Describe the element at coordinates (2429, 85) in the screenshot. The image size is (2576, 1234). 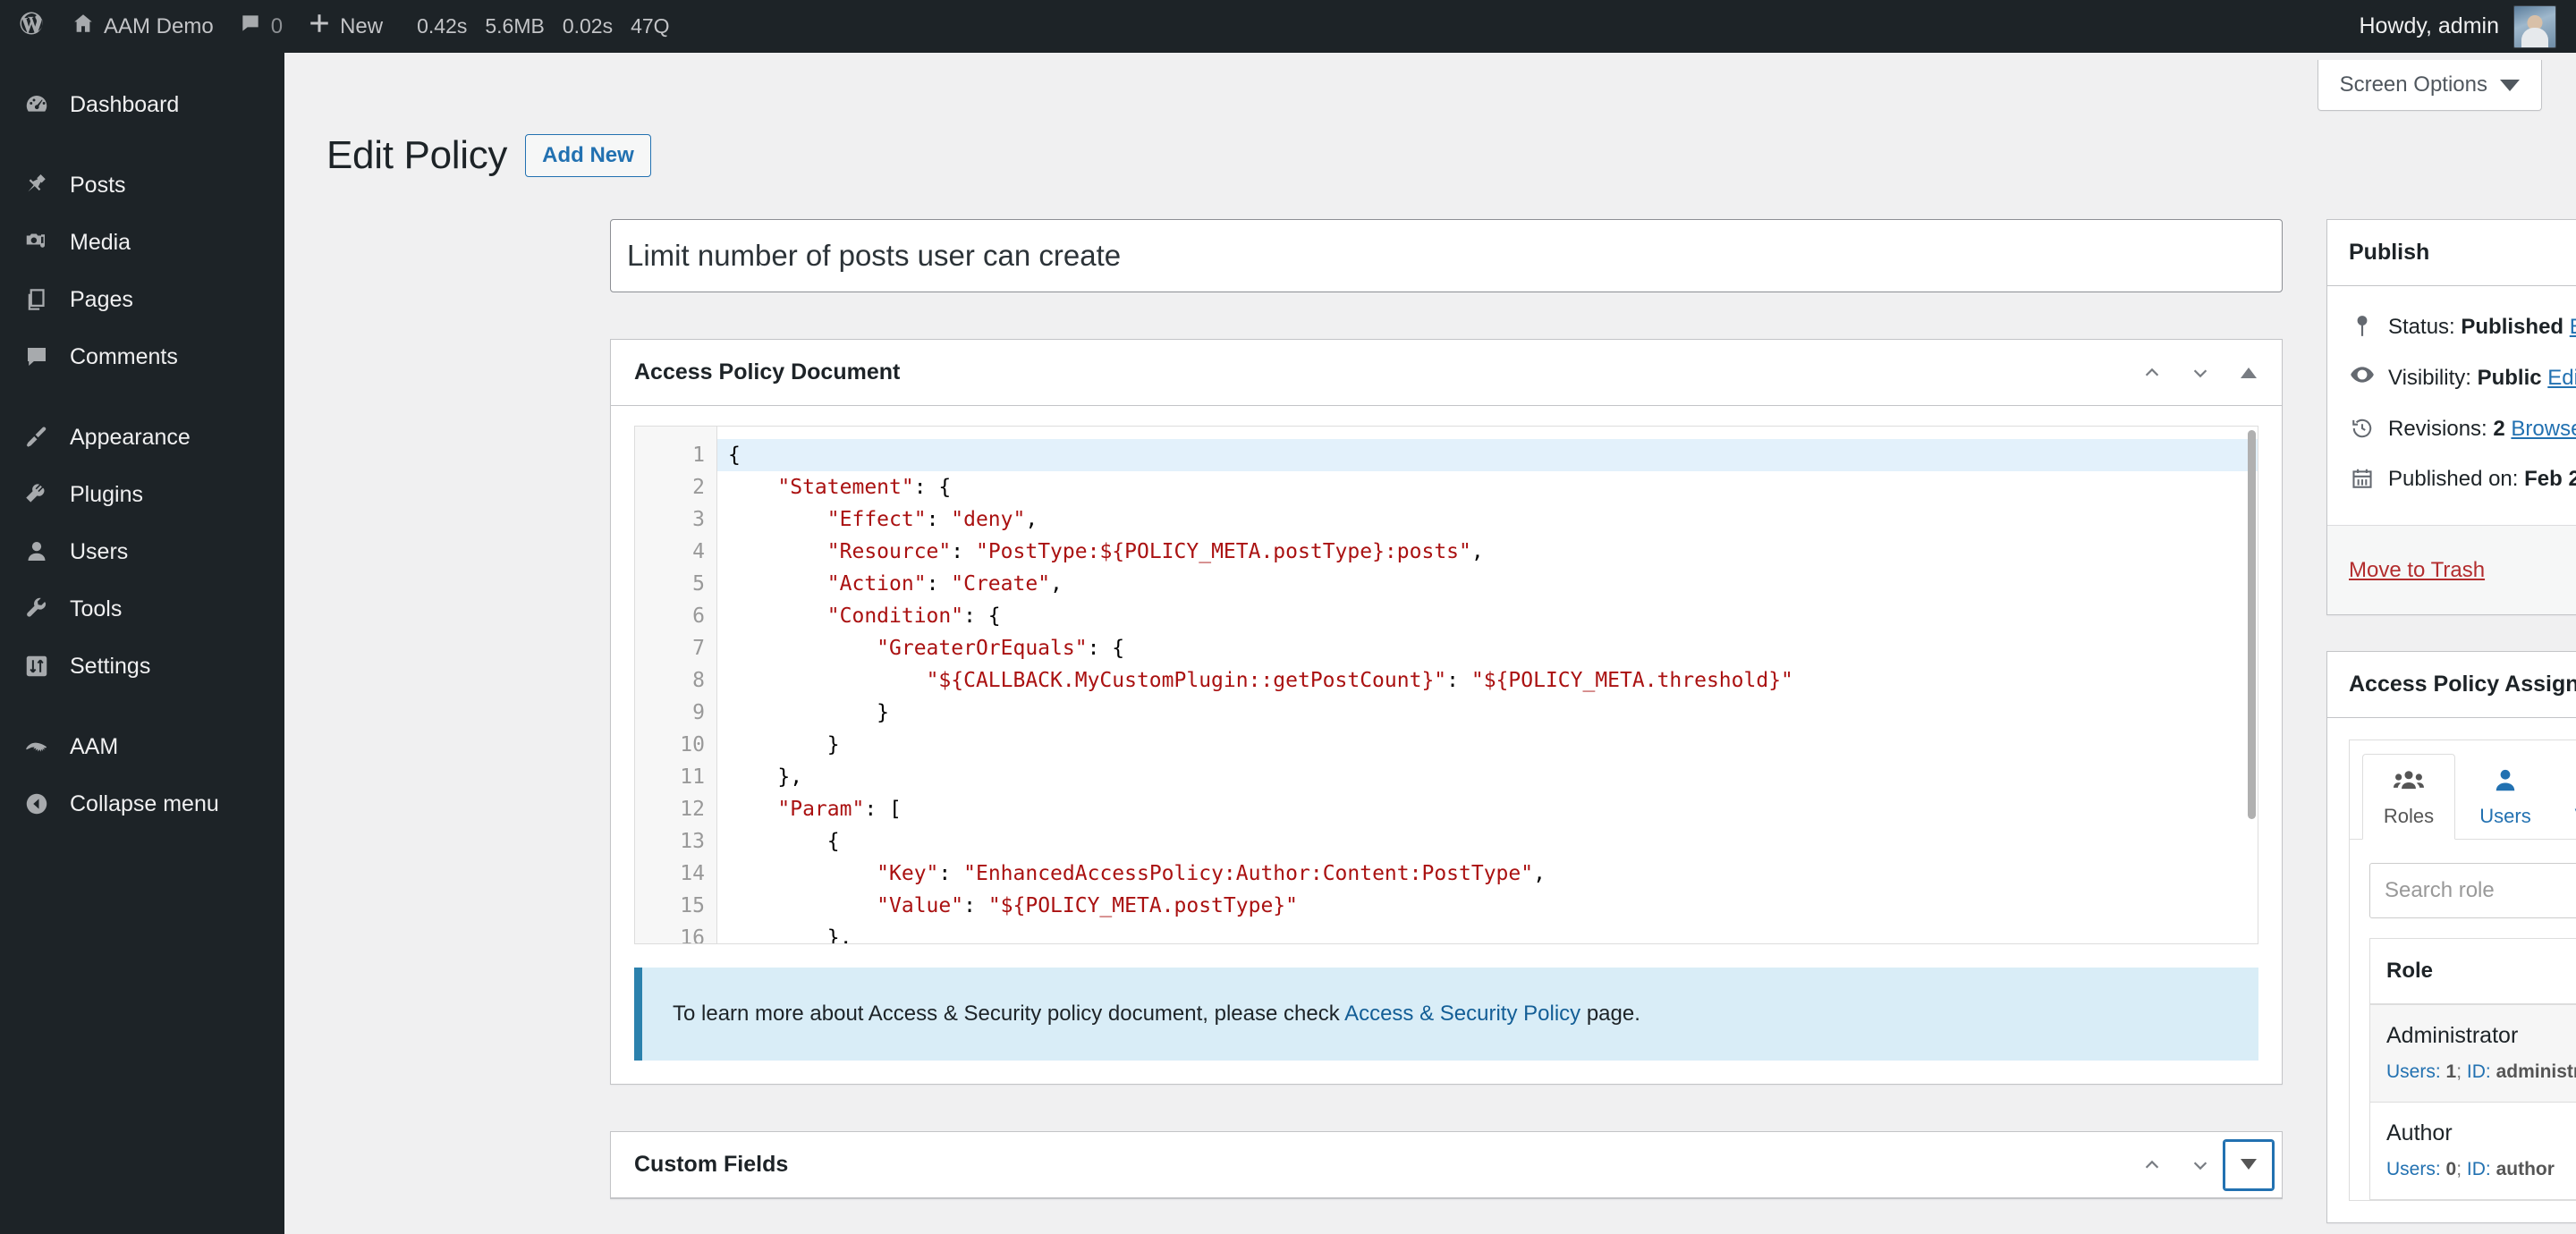
I see `screen-options-toggle: Screen Options` at that location.